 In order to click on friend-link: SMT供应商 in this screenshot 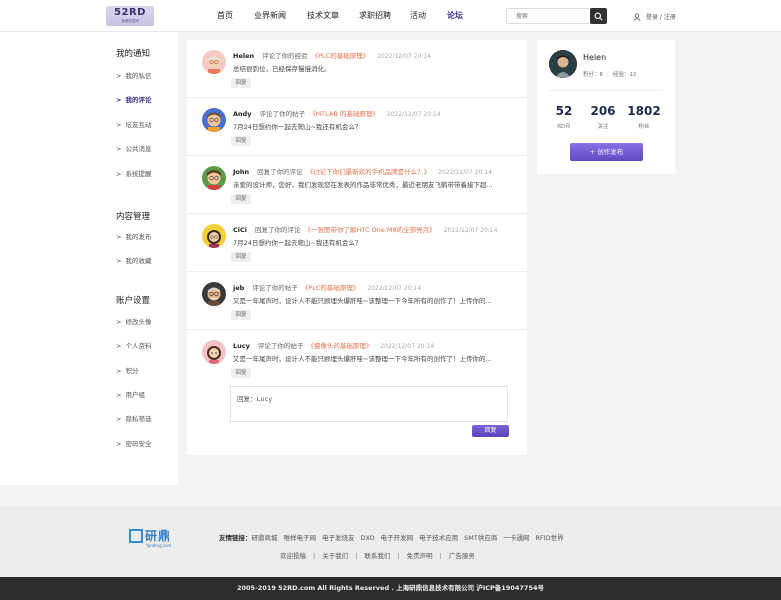, I will do `click(480, 538)`.